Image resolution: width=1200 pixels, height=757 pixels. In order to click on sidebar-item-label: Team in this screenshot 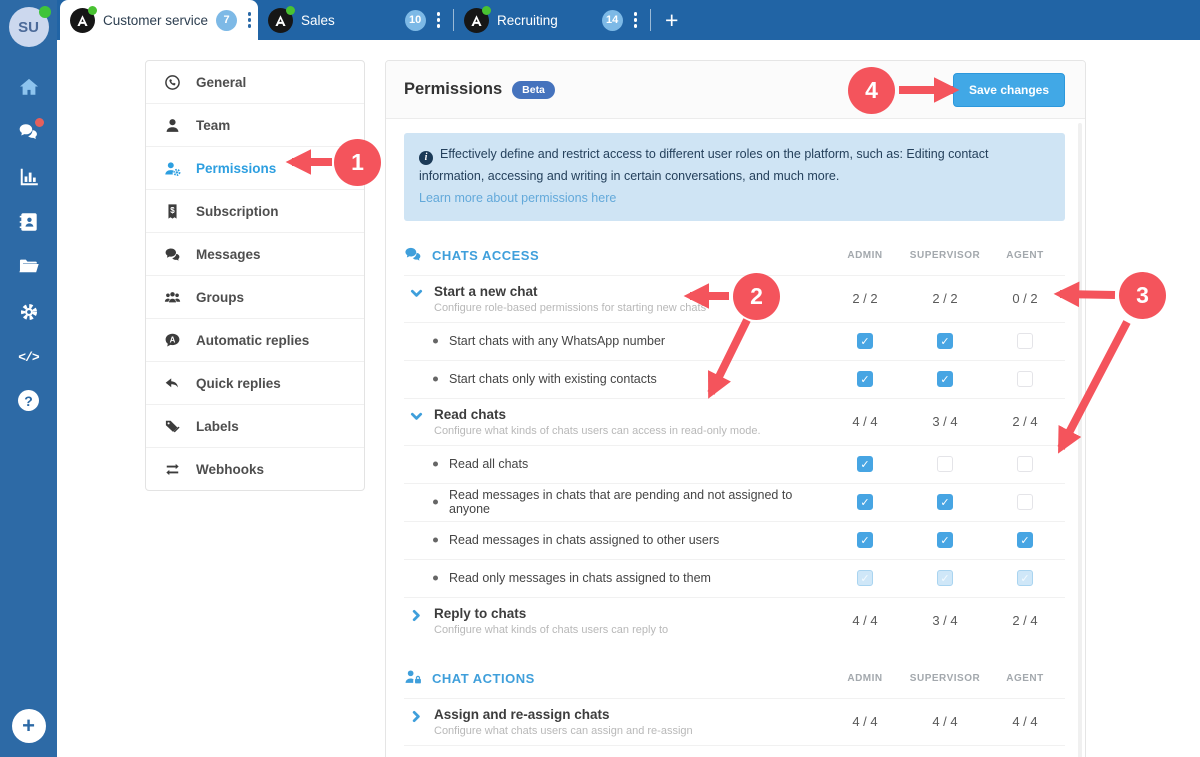, I will do `click(213, 125)`.